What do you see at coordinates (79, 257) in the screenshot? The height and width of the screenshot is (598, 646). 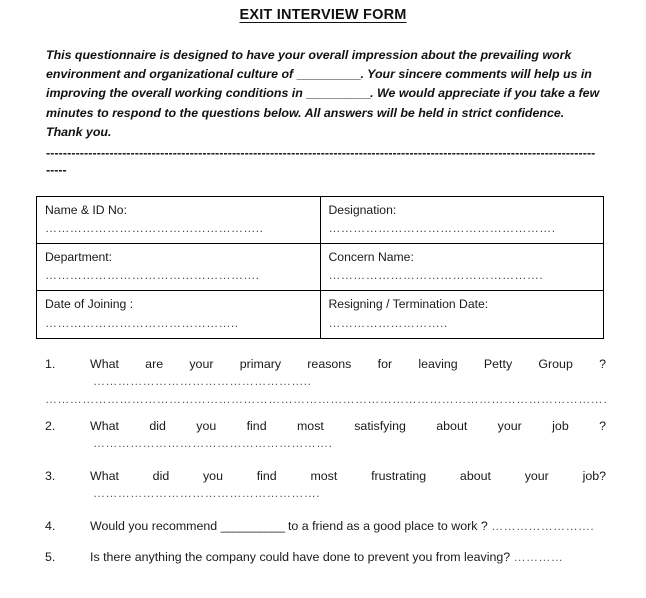 I see `field-label-department: Department:` at bounding box center [79, 257].